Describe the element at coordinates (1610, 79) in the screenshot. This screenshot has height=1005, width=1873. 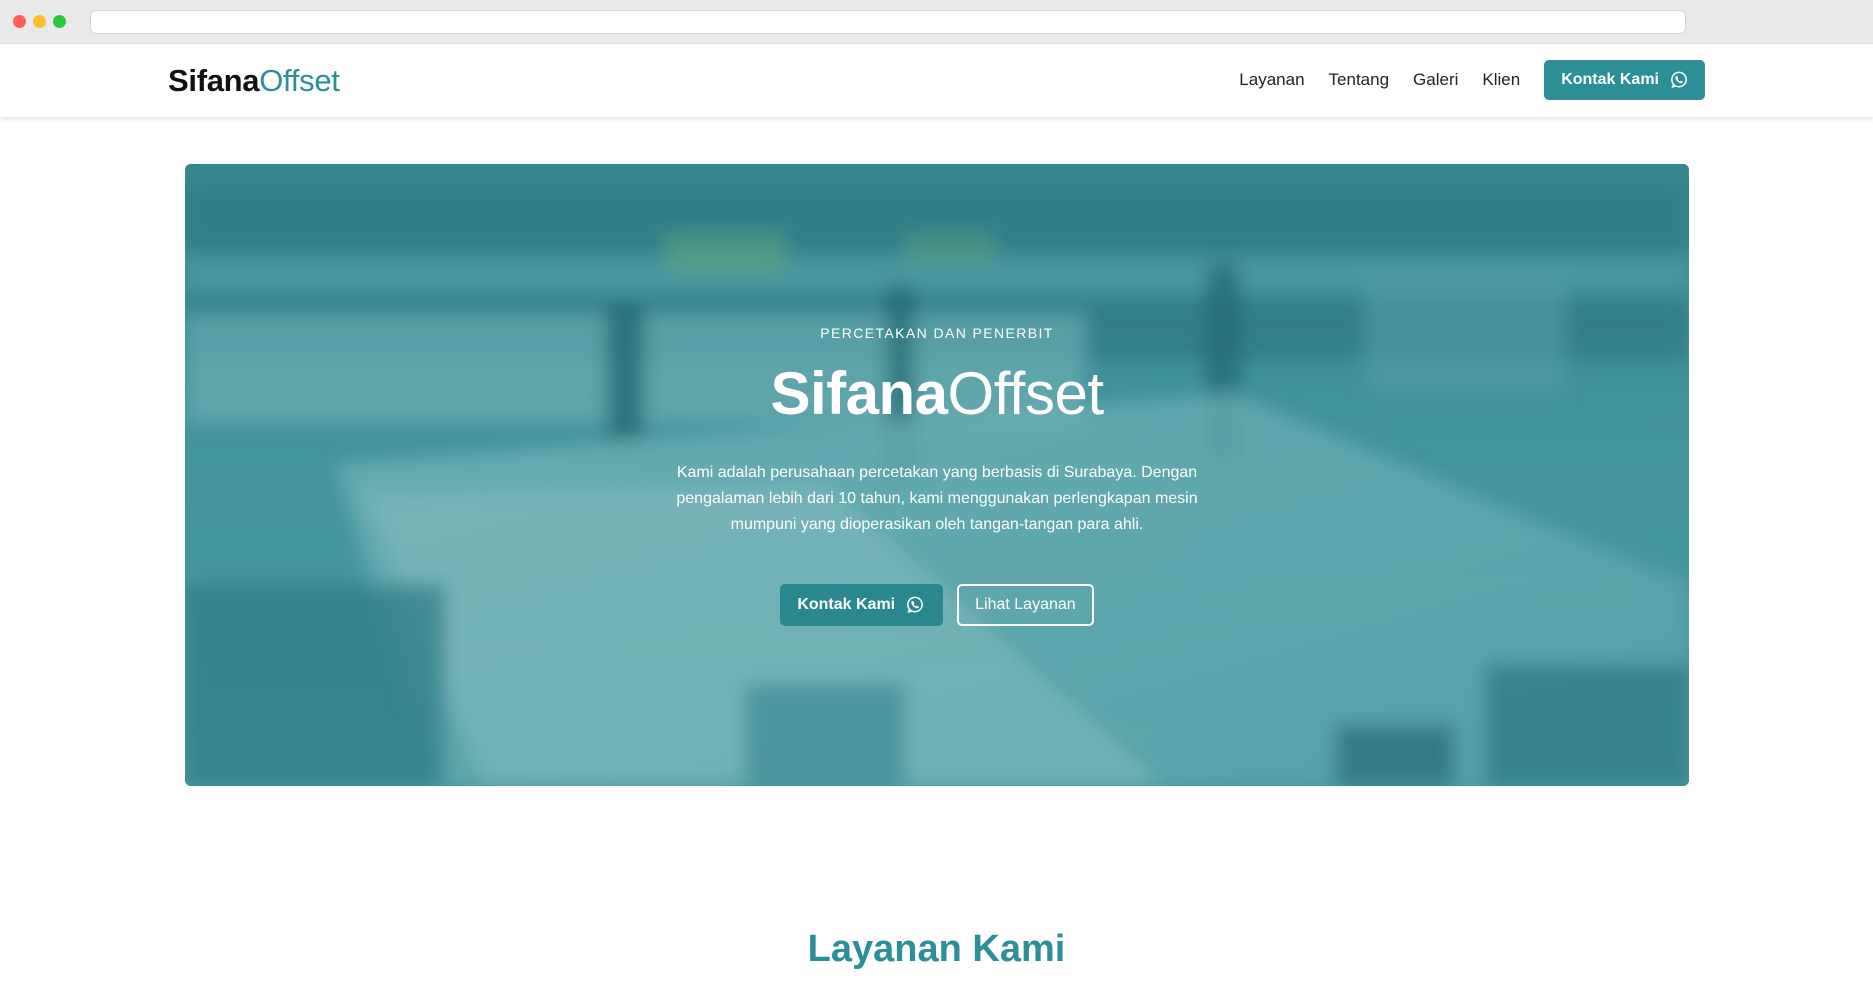
I see `header-contact-label: Kontak Kami` at that location.